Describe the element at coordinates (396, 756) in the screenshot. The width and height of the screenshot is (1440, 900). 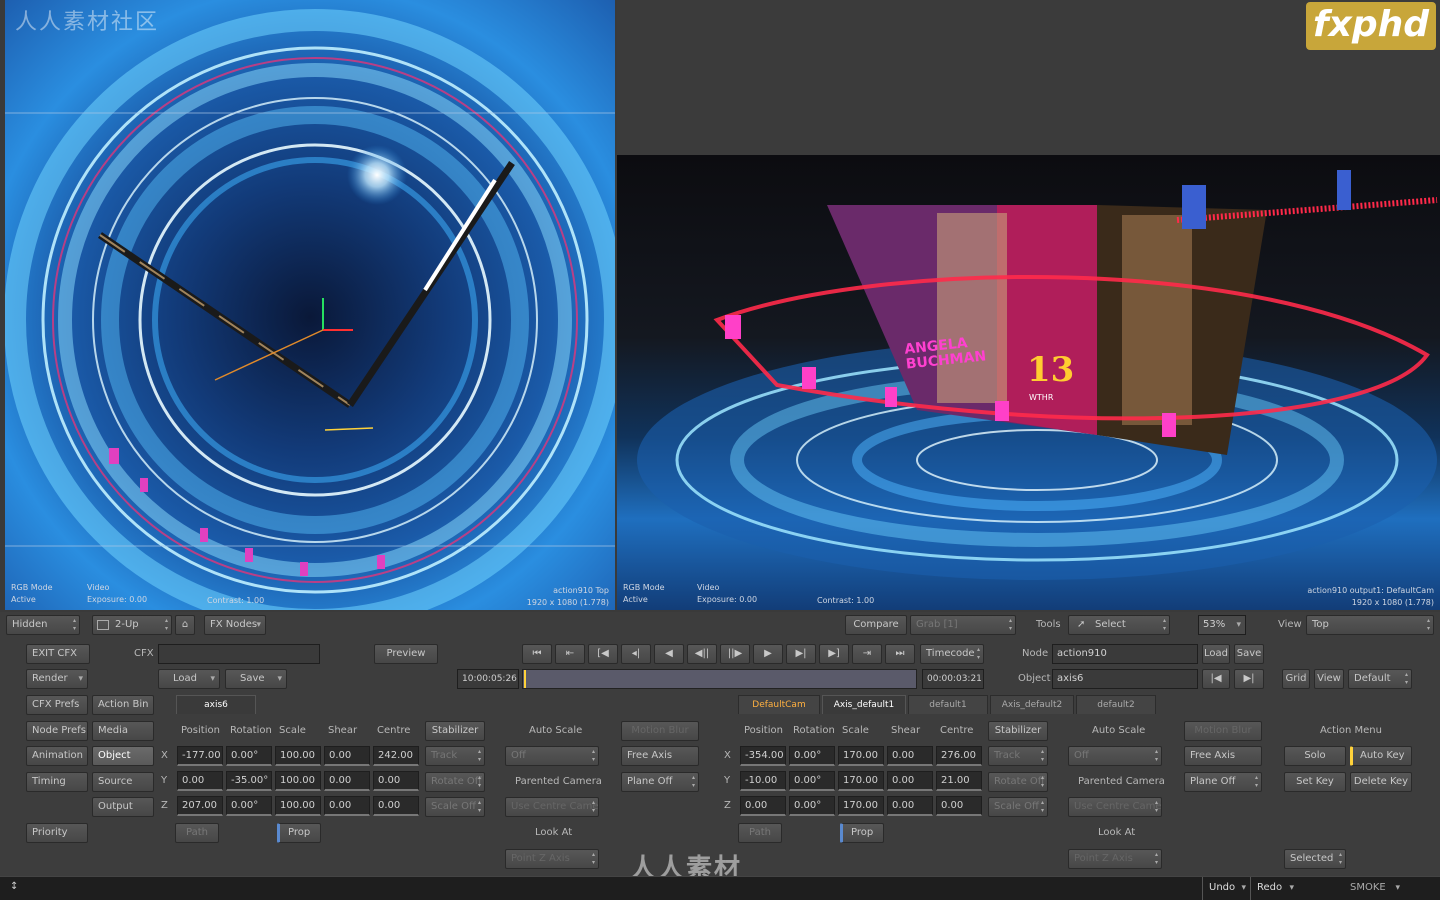
I see `axis-value-field: 242.00` at that location.